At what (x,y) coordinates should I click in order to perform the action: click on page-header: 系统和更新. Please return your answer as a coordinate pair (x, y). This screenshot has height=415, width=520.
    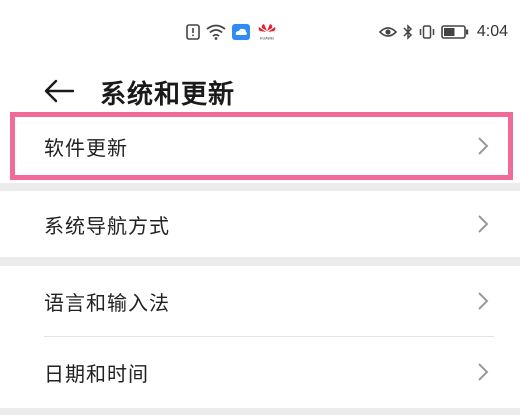
    Looking at the image, I should click on (260, 85).